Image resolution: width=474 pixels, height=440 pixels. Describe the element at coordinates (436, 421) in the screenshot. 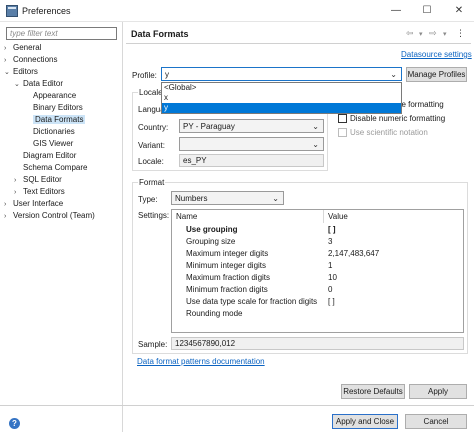

I see `cancel-button: Cancel` at that location.